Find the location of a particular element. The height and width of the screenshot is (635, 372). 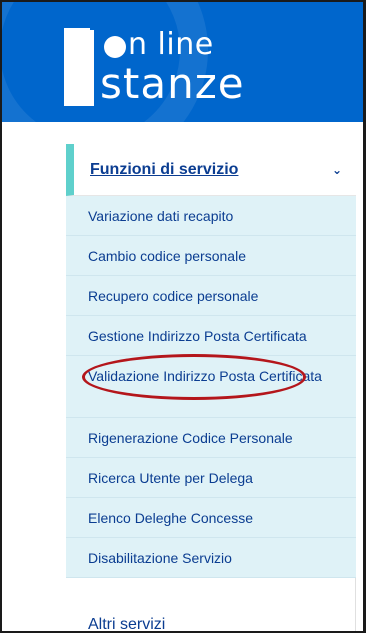

menu-item-ricerca-utente-delega: Ricerca Utente per Delega is located at coordinates (211, 478).